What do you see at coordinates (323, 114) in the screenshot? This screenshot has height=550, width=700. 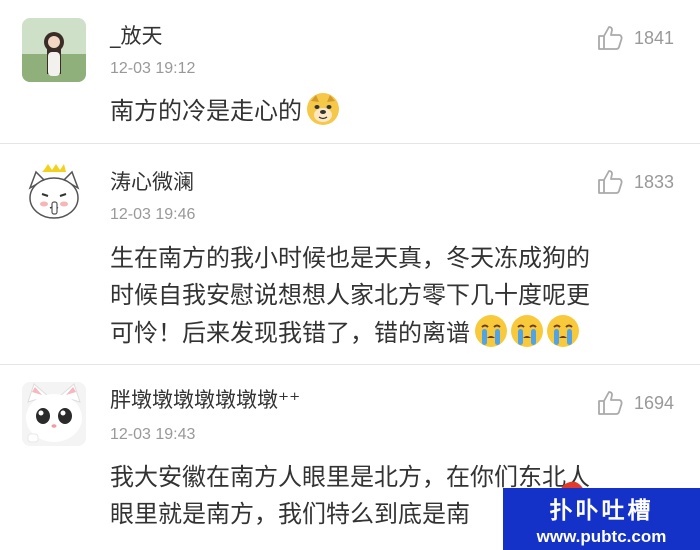 I see `doge-emoji` at bounding box center [323, 114].